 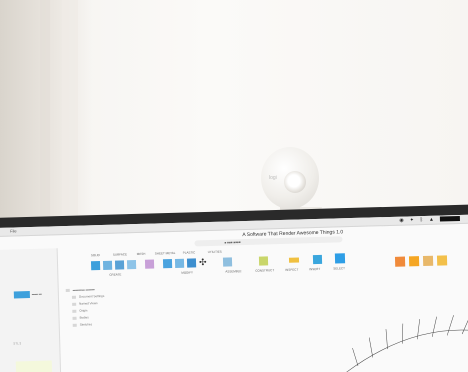 I want to click on tab-solid: SOLID, so click(x=95, y=255).